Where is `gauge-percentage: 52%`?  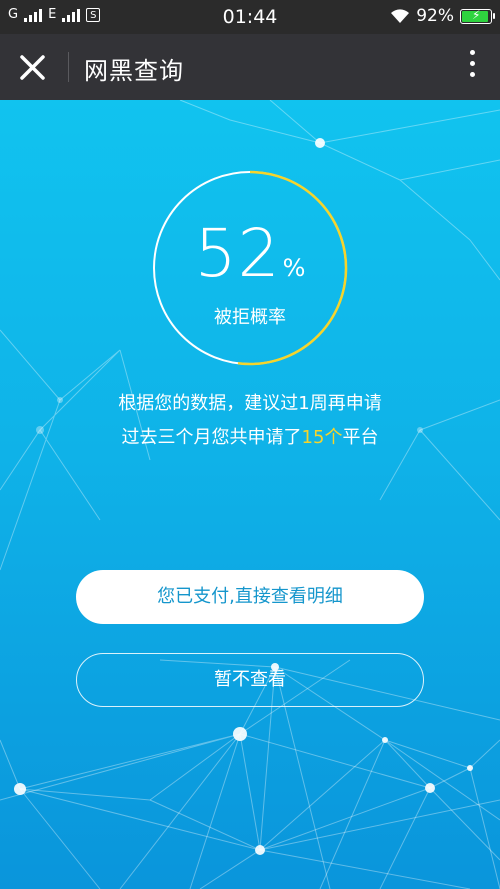
gauge-percentage: 52% is located at coordinates (250, 253).